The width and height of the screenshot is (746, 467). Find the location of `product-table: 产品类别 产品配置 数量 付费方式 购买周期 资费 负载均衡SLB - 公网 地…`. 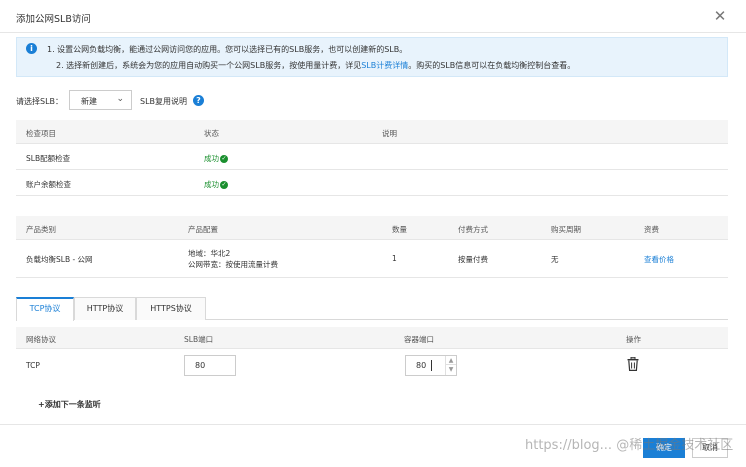

product-table: 产品类别 产品配置 数量 付费方式 购买周期 资费 负载均衡SLB - 公网 地… is located at coordinates (372, 247).